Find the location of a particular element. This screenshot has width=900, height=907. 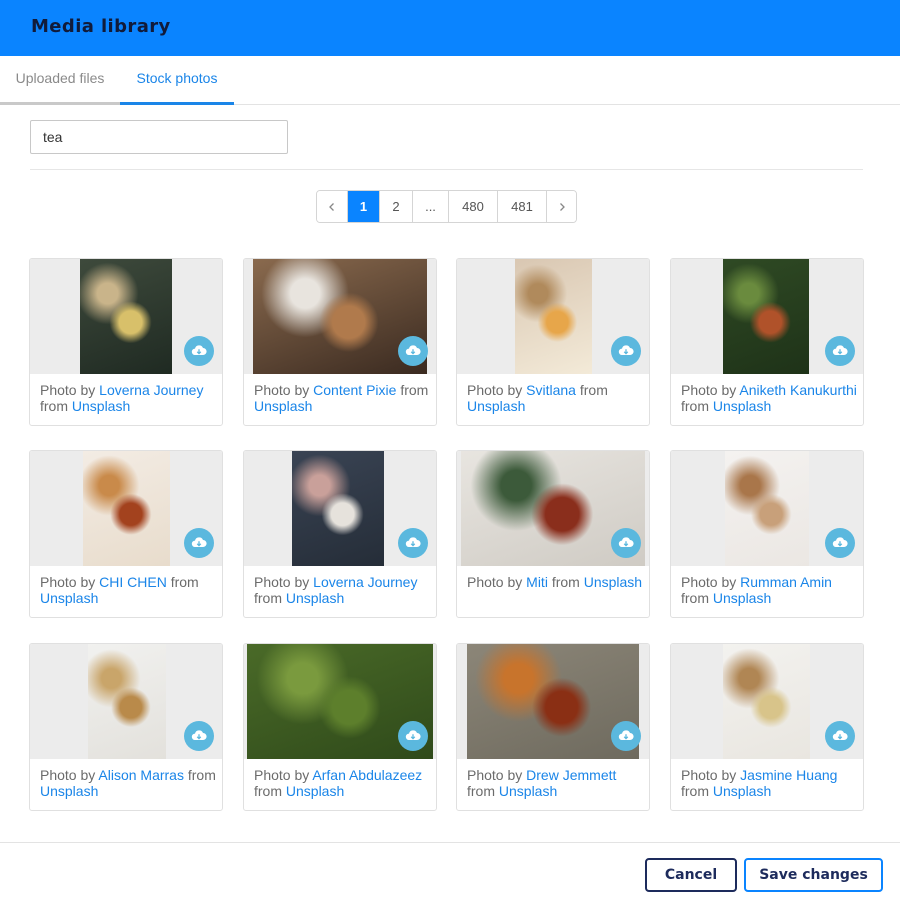

photo-card: Photo by Drew Jemmett from Unsplash is located at coordinates (553, 727).